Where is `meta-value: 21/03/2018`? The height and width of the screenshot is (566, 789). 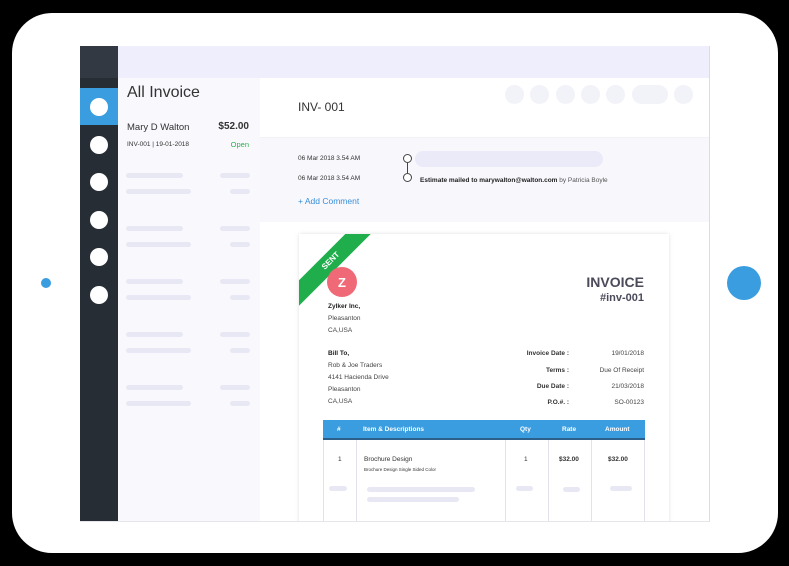 meta-value: 21/03/2018 is located at coordinates (627, 386).